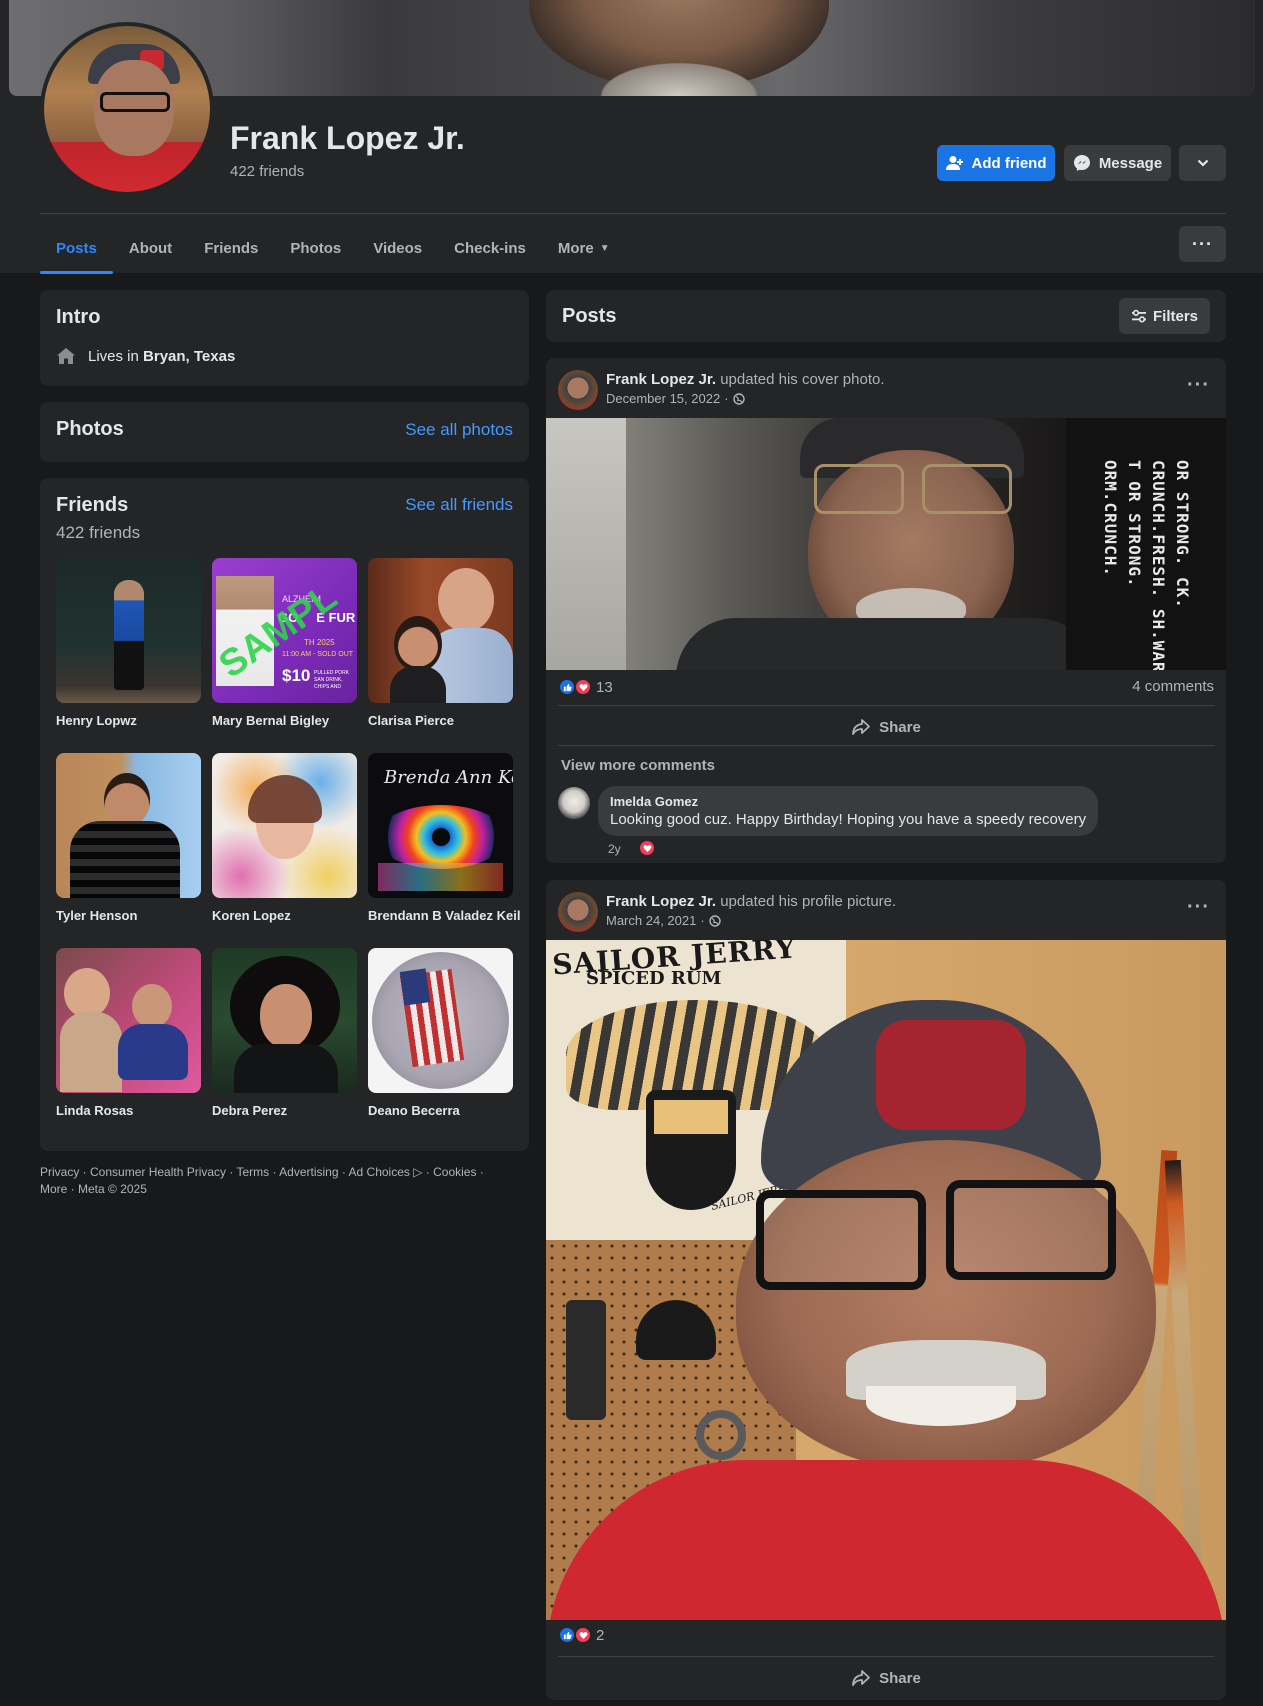 The image size is (1263, 1706). What do you see at coordinates (444, 915) in the screenshot?
I see `friend-name: Brendann B Valadez Keil` at bounding box center [444, 915].